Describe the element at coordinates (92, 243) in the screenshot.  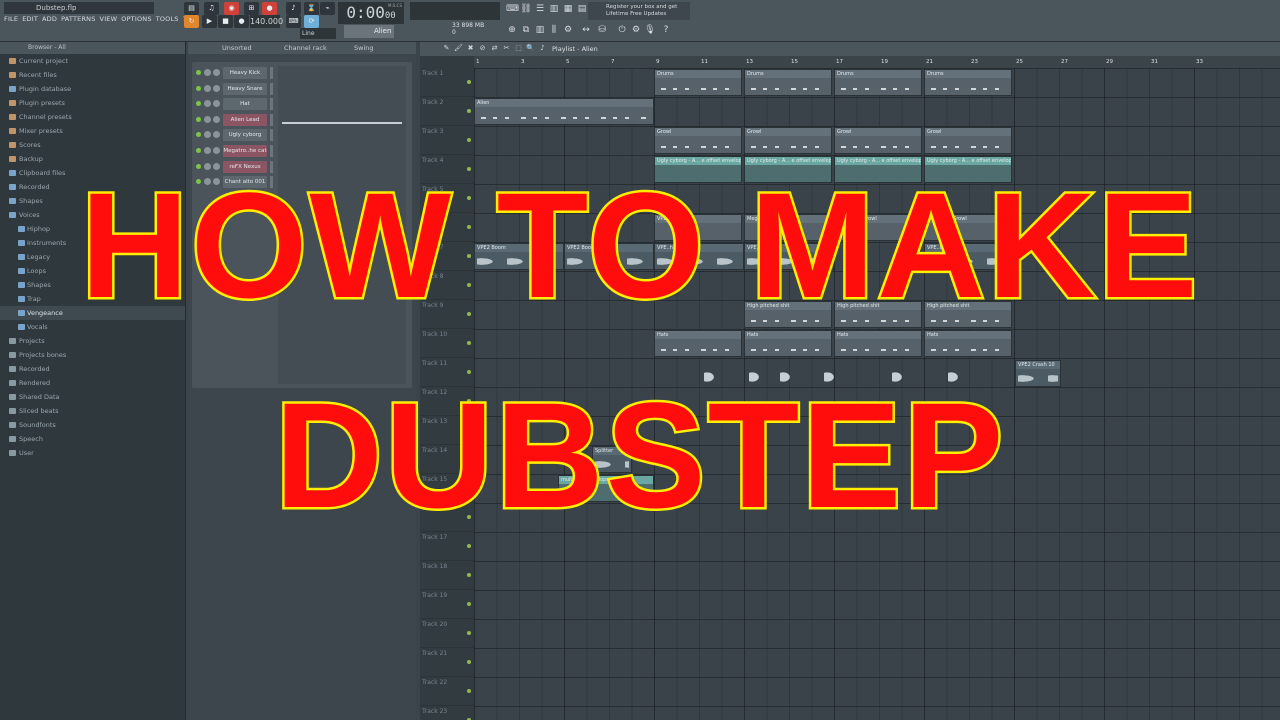
I see `browser-subitem: Instruments` at that location.